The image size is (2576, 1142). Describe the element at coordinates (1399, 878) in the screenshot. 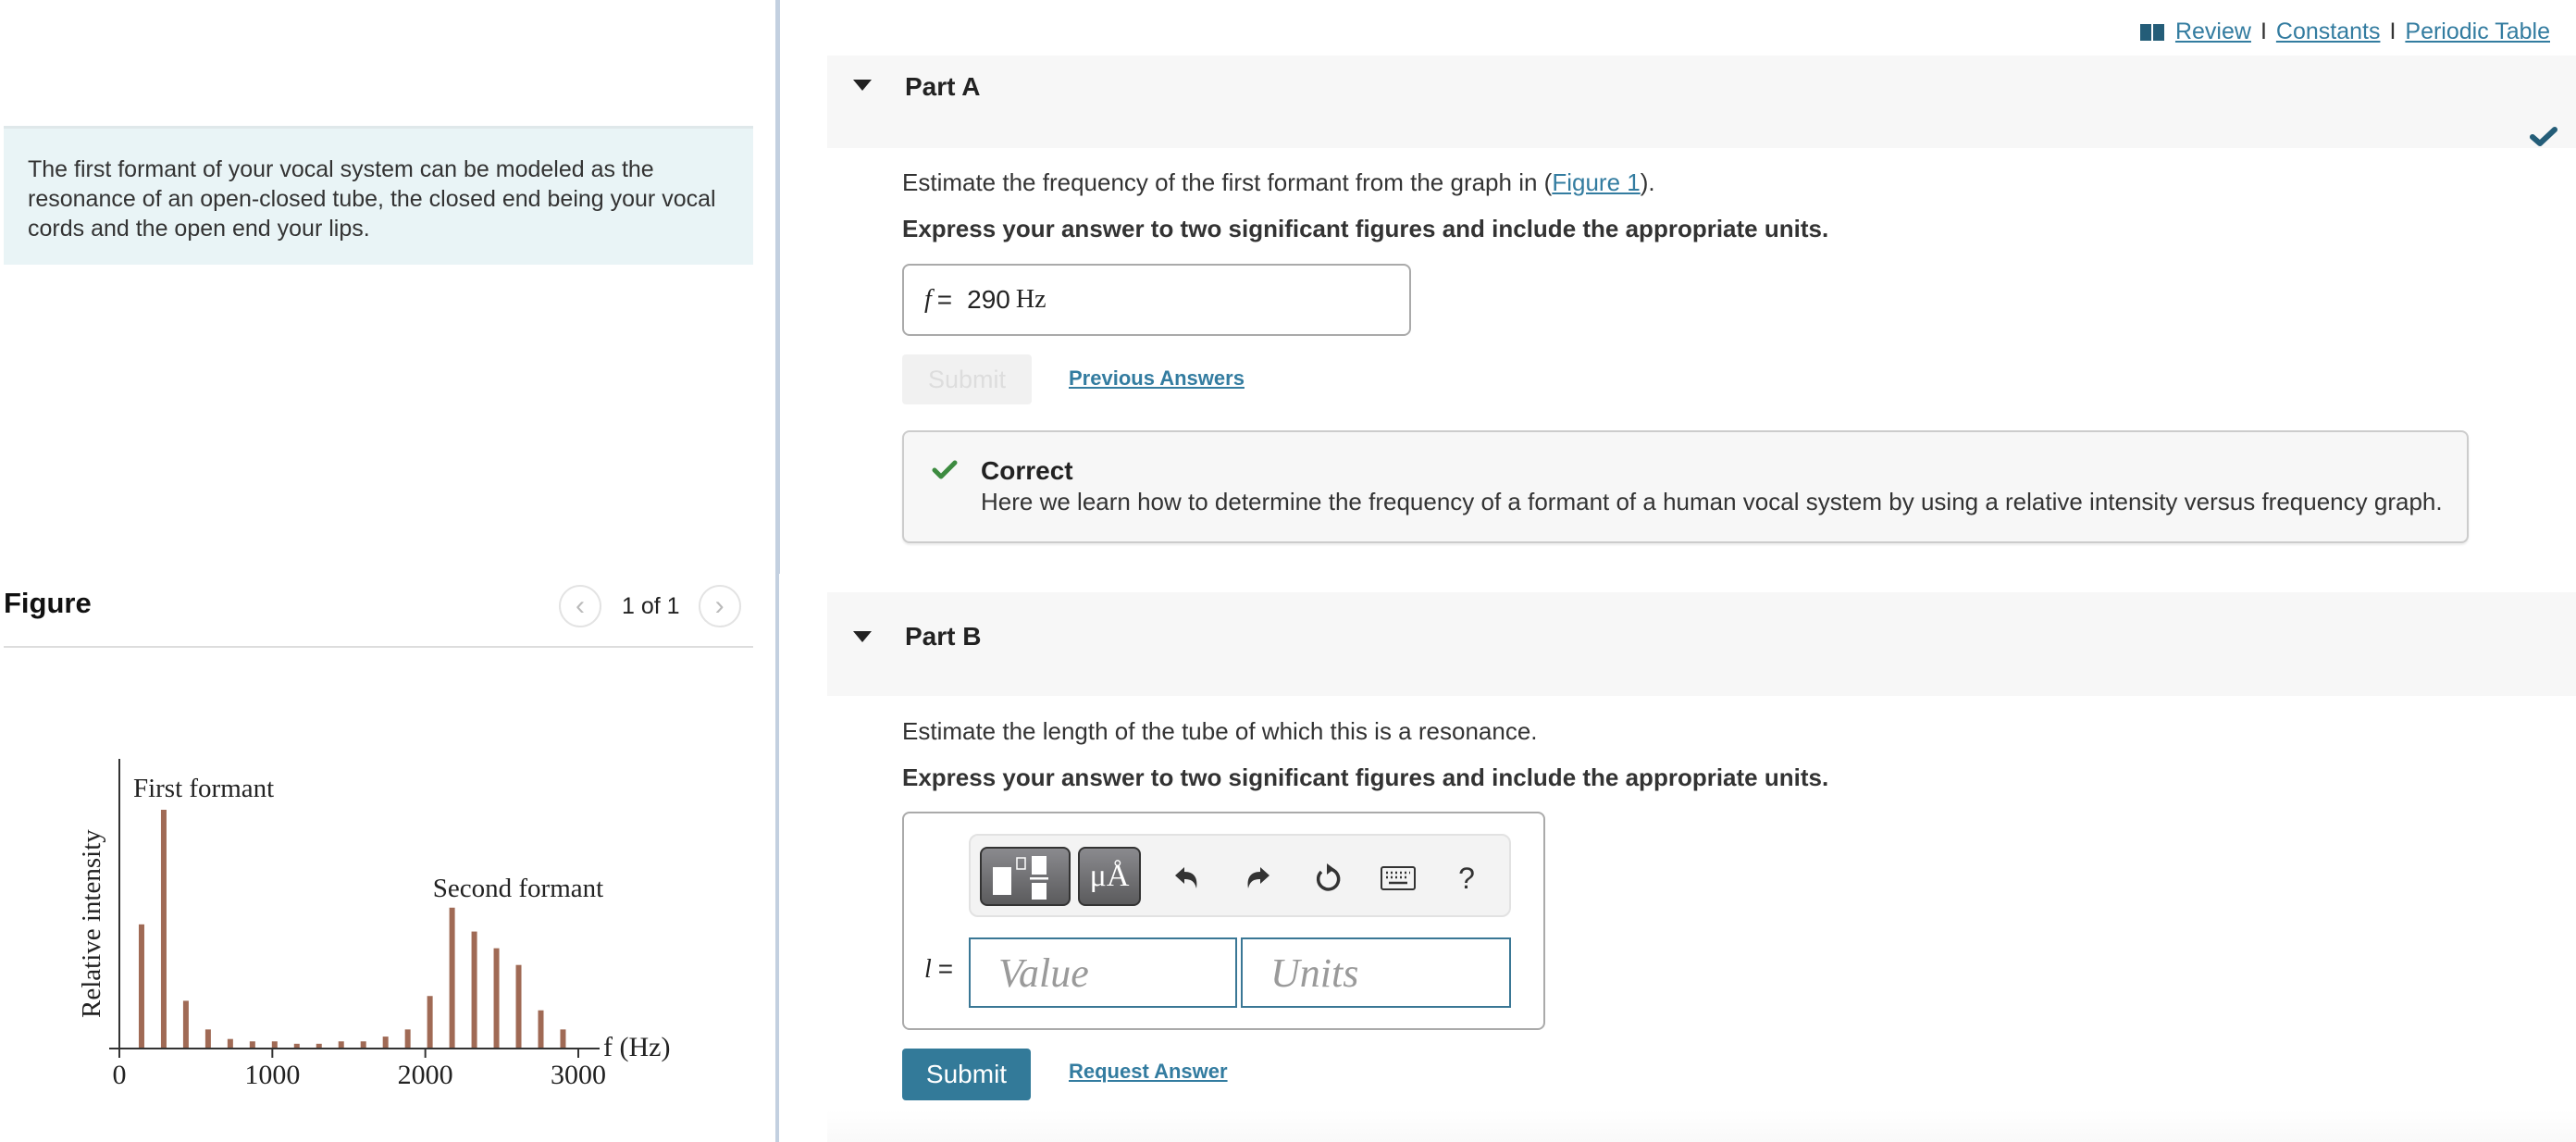

I see `keyboard-icon` at that location.